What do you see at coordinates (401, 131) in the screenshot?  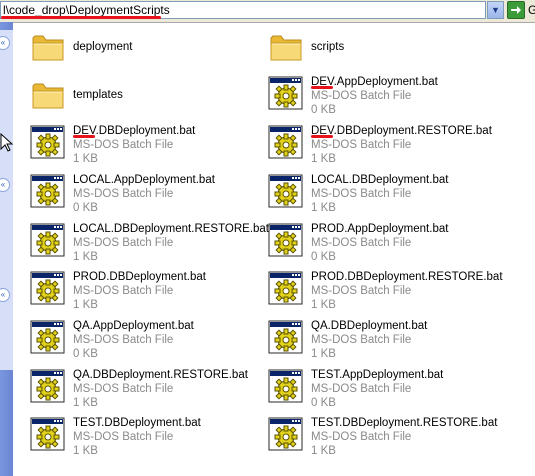 I see `file-name: DEV.DBDeployment.RESTORE.bat` at bounding box center [401, 131].